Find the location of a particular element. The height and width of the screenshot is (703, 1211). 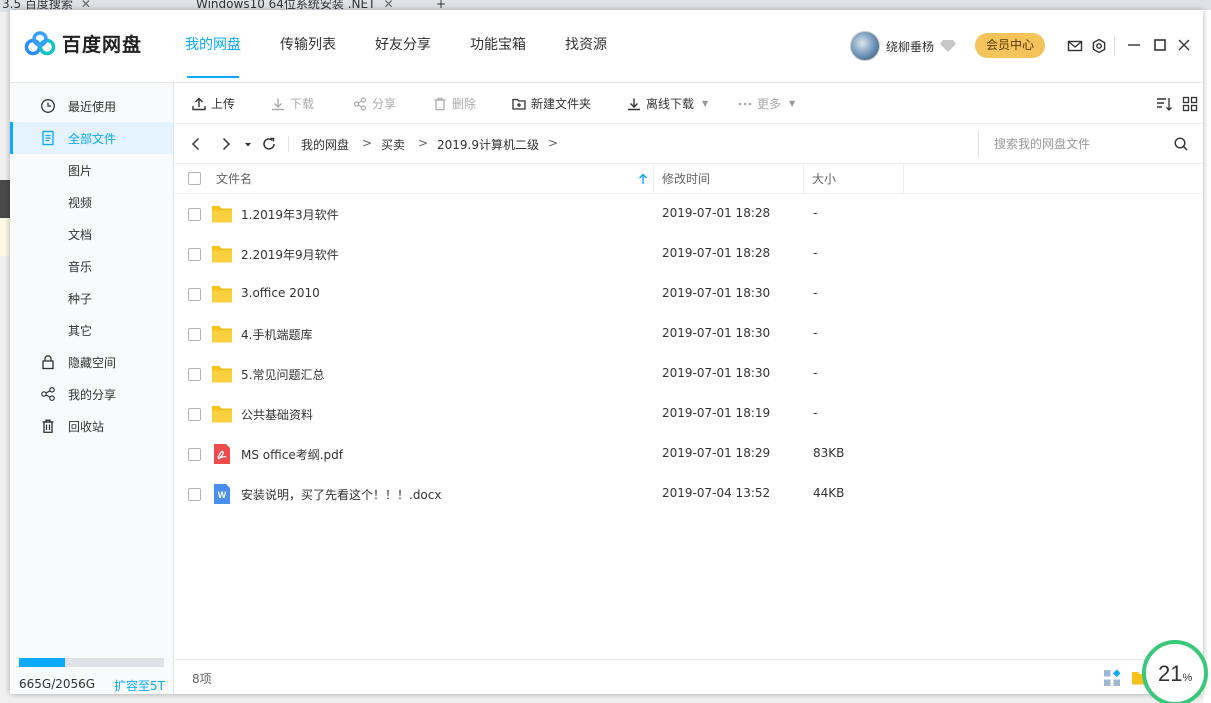

sort-icon is located at coordinates (1164, 104).